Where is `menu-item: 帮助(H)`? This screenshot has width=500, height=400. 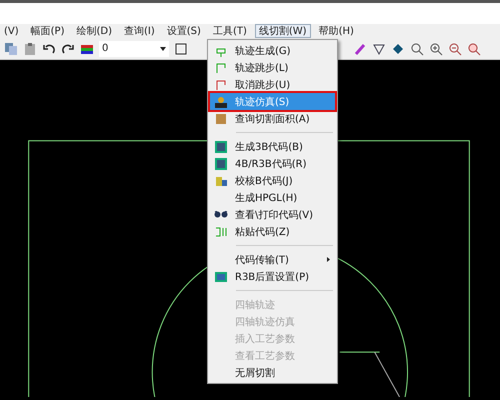 menu-item: 帮助(H) is located at coordinates (336, 31).